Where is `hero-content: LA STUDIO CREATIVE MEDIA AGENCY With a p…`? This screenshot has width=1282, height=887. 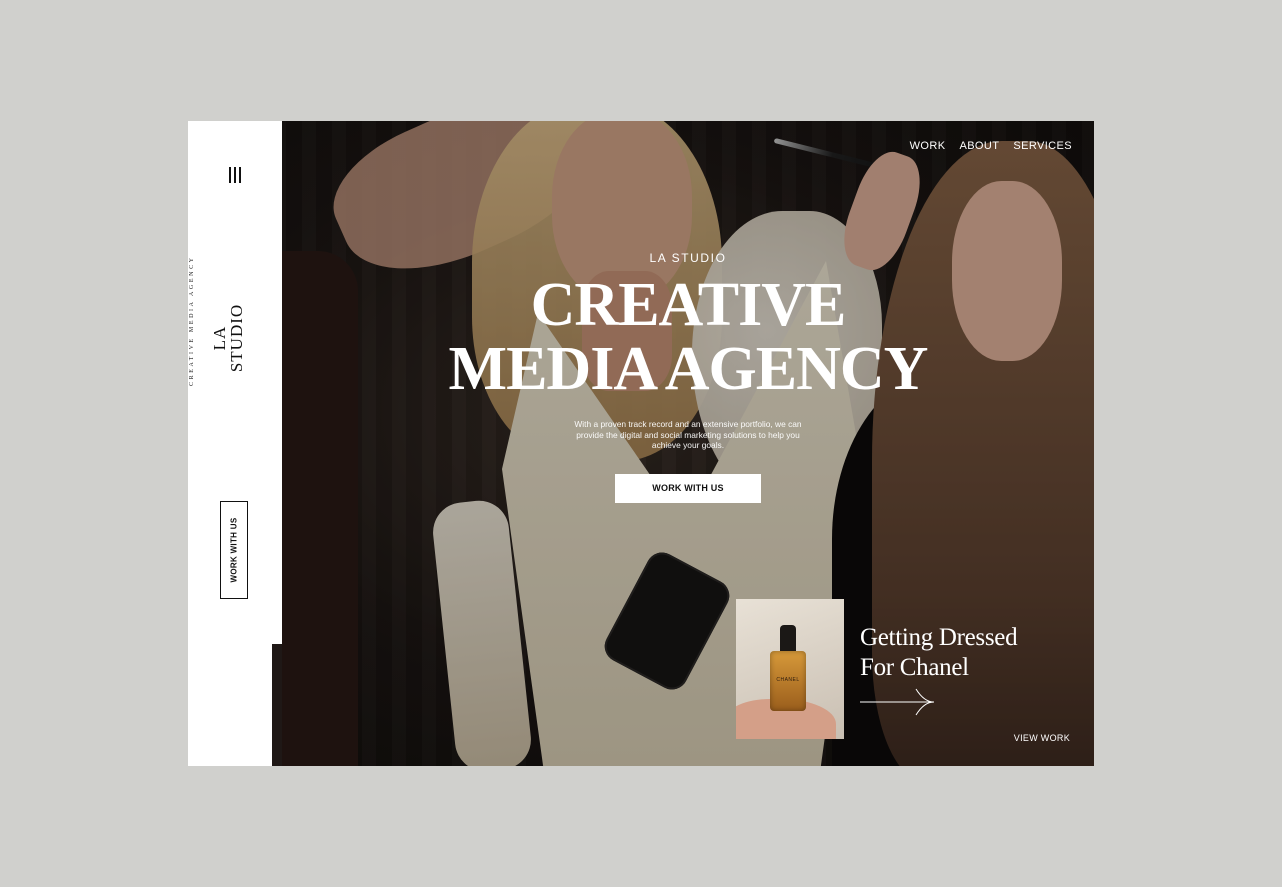
hero-content: LA STUDIO CREATIVE MEDIA AGENCY With a p… is located at coordinates (688, 377).